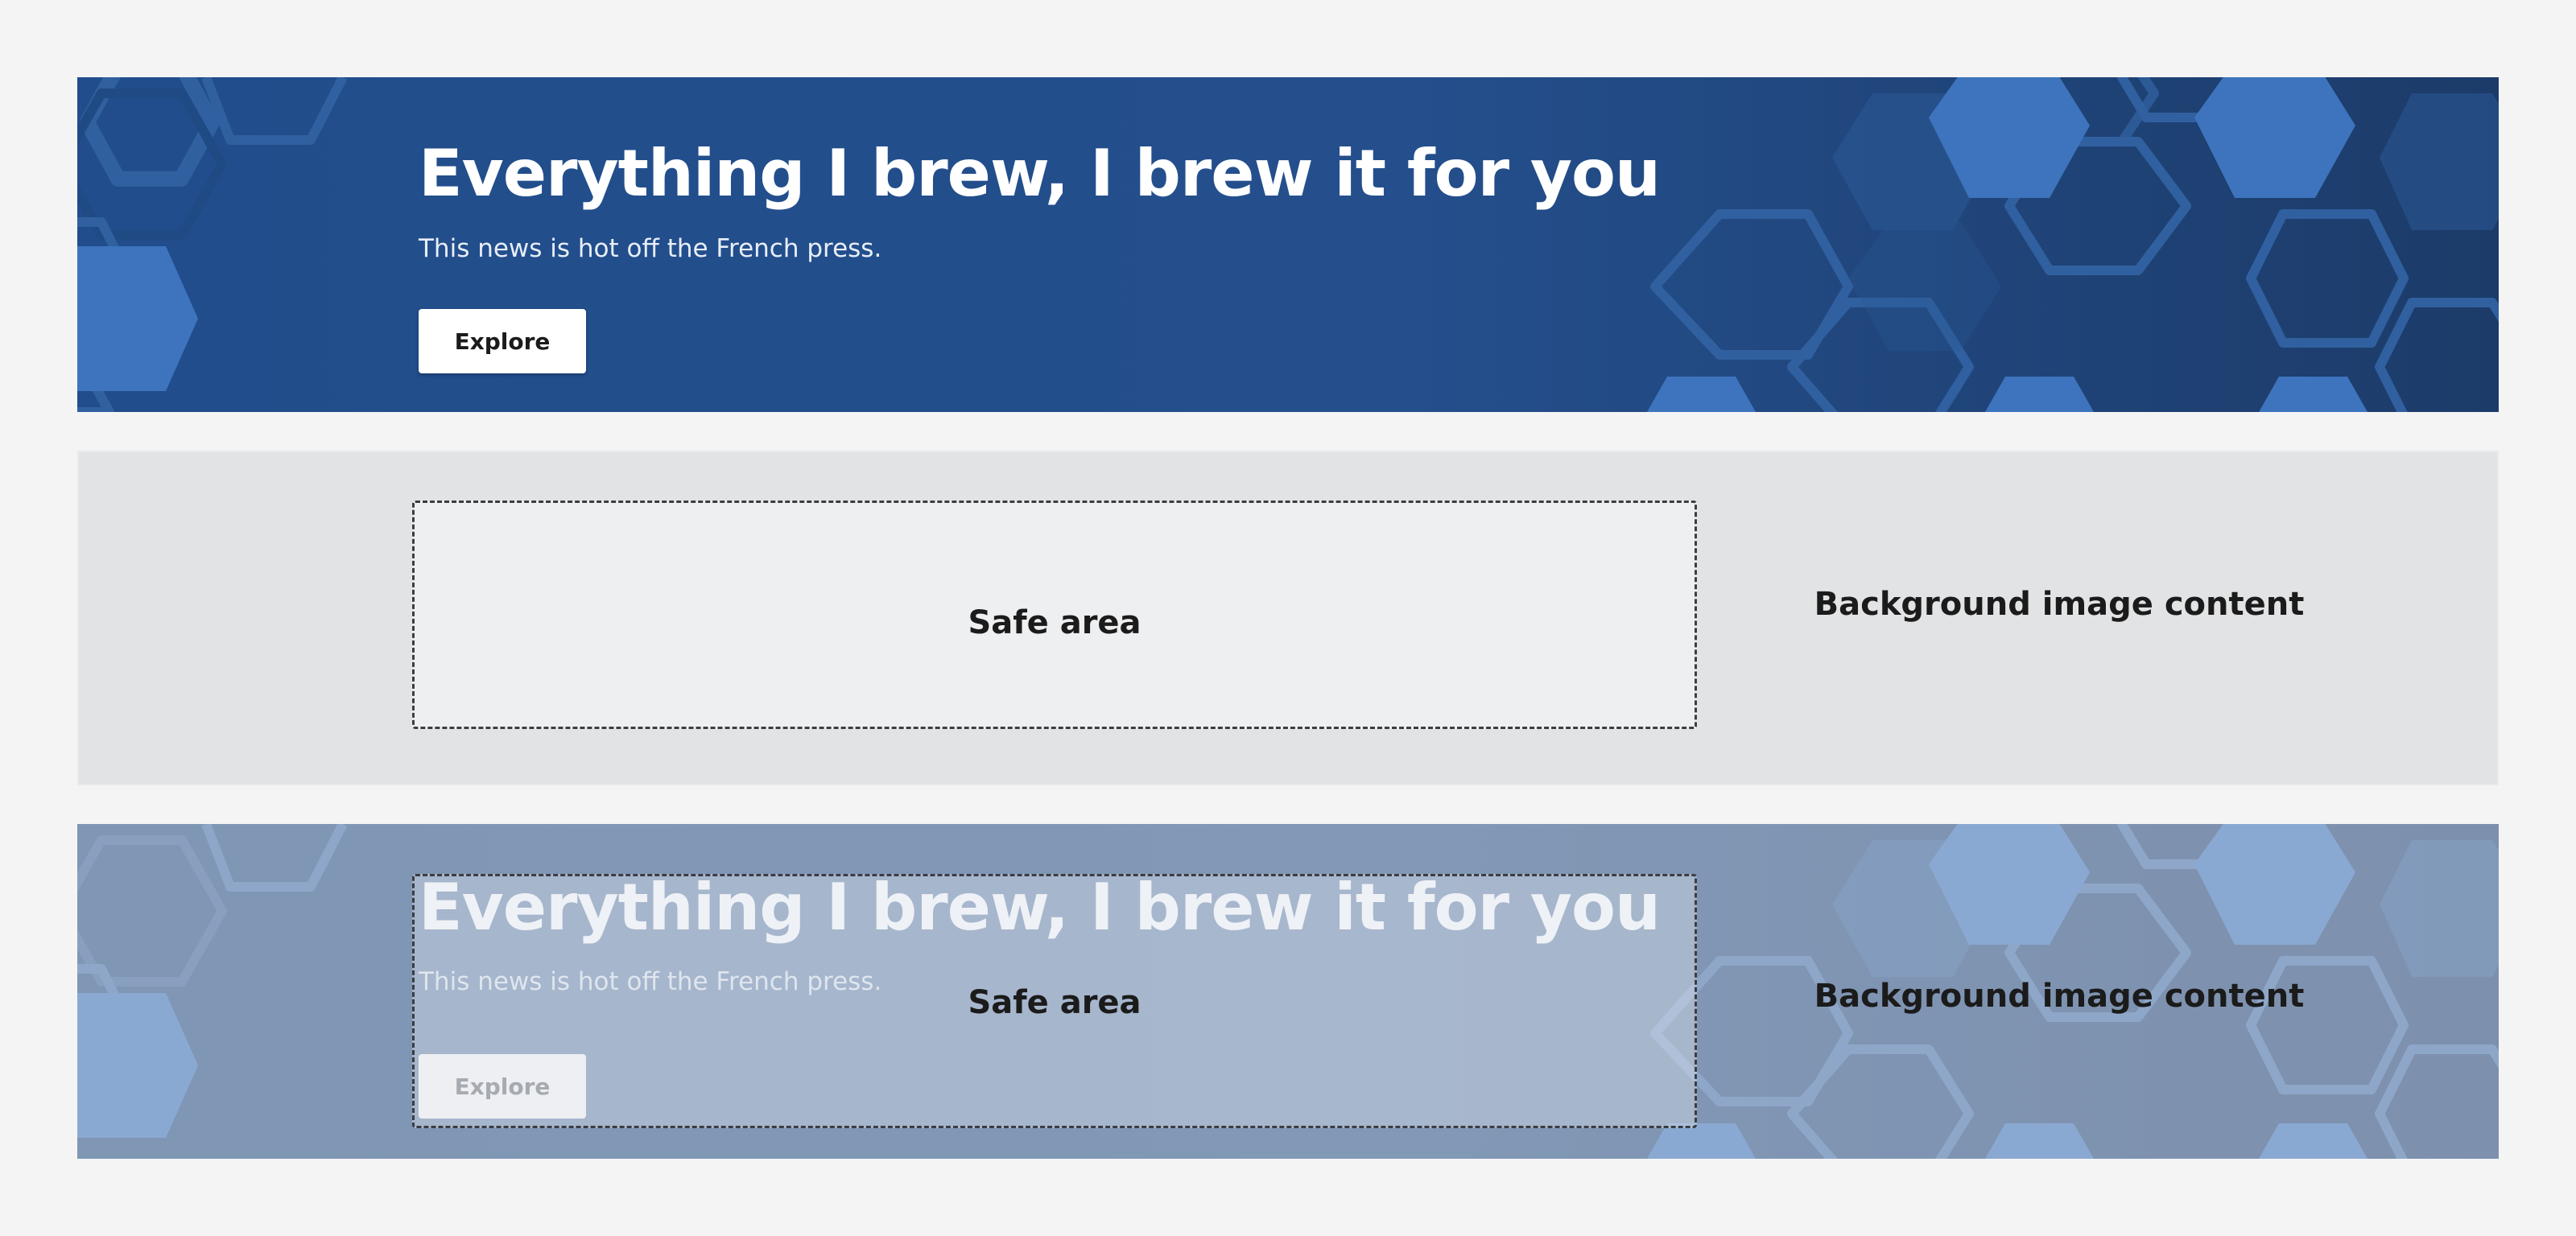  What do you see at coordinates (650, 248) in the screenshot?
I see `hero-subtitle: This news is hot off the French press.` at bounding box center [650, 248].